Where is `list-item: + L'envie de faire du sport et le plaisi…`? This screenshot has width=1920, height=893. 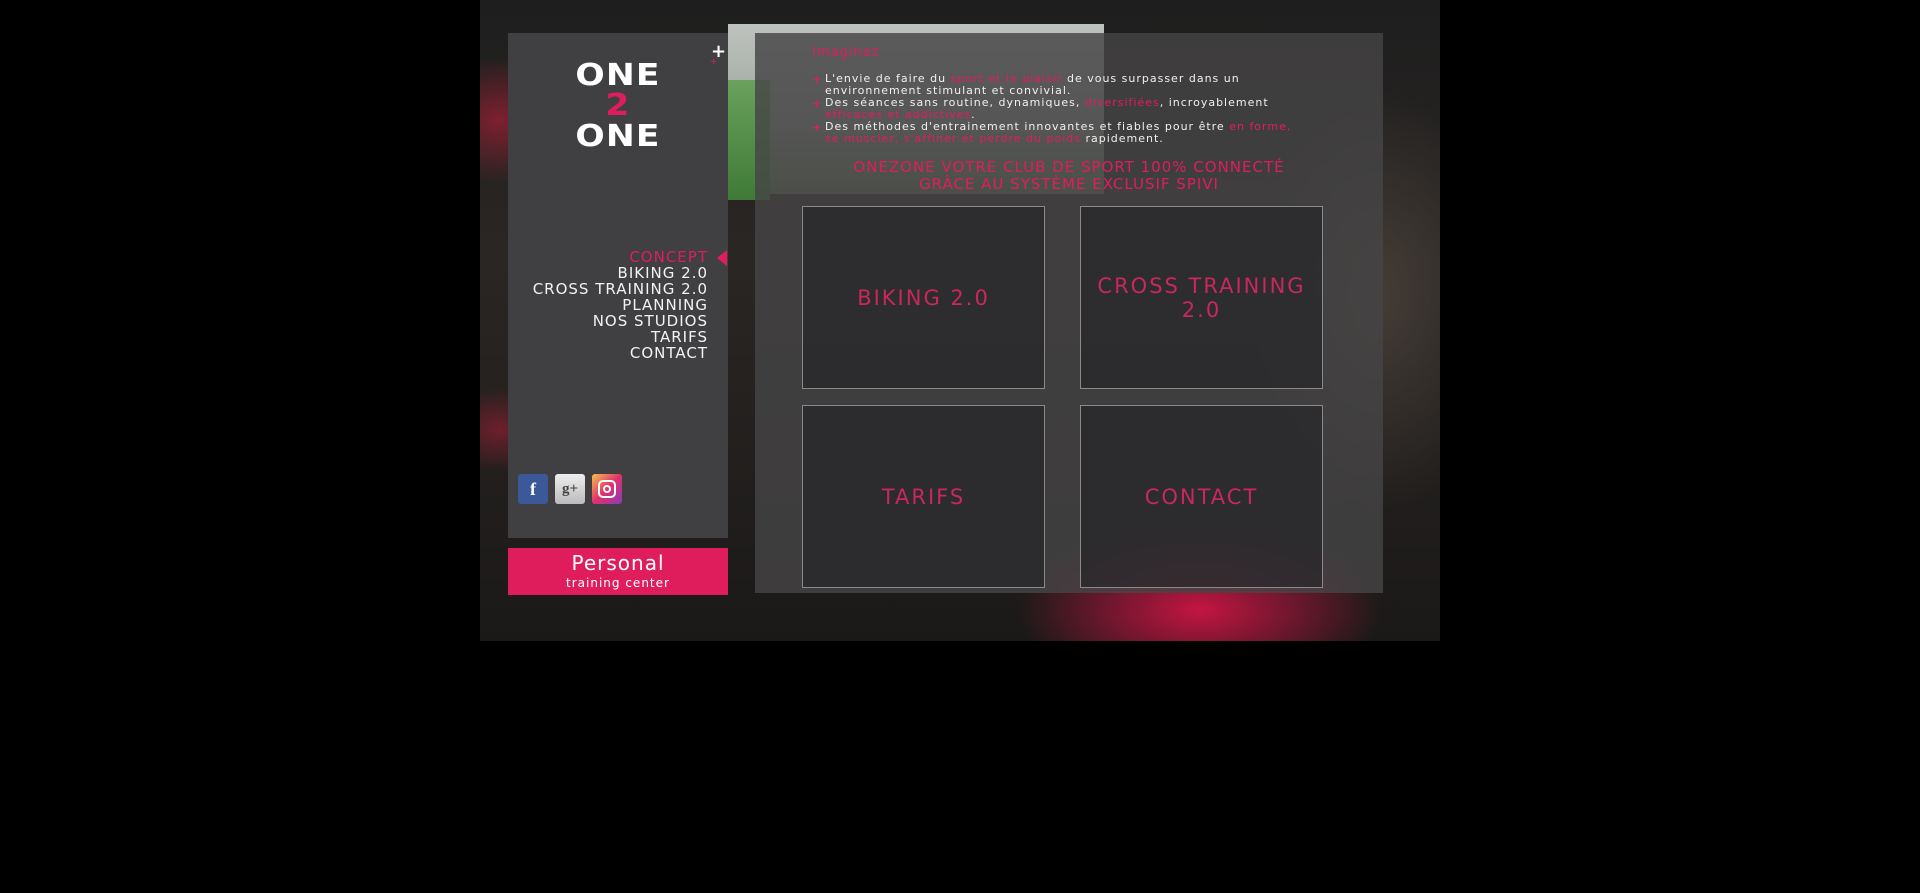 list-item: + L'envie de faire du sport et le plaisi… is located at coordinates (1052, 85).